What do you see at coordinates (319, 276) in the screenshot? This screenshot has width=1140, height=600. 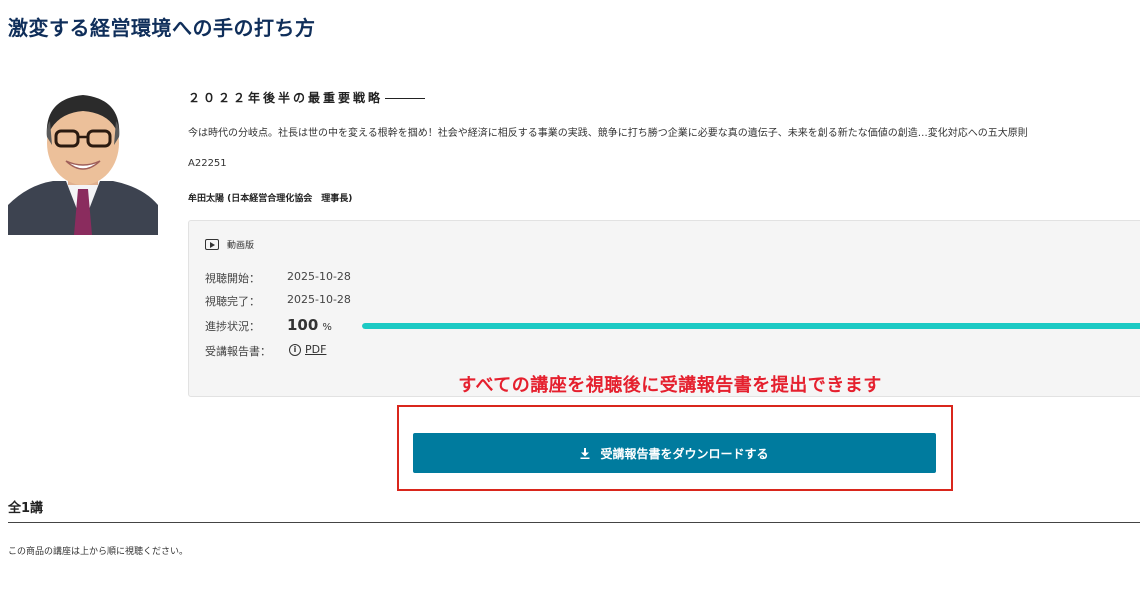 I see `start-value: 2025-10-28` at bounding box center [319, 276].